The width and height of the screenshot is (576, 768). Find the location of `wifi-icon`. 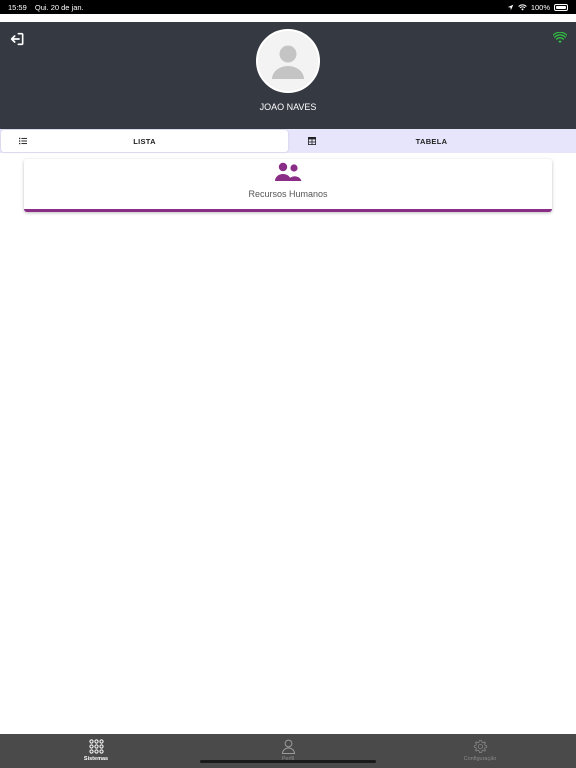

wifi-icon is located at coordinates (560, 37).